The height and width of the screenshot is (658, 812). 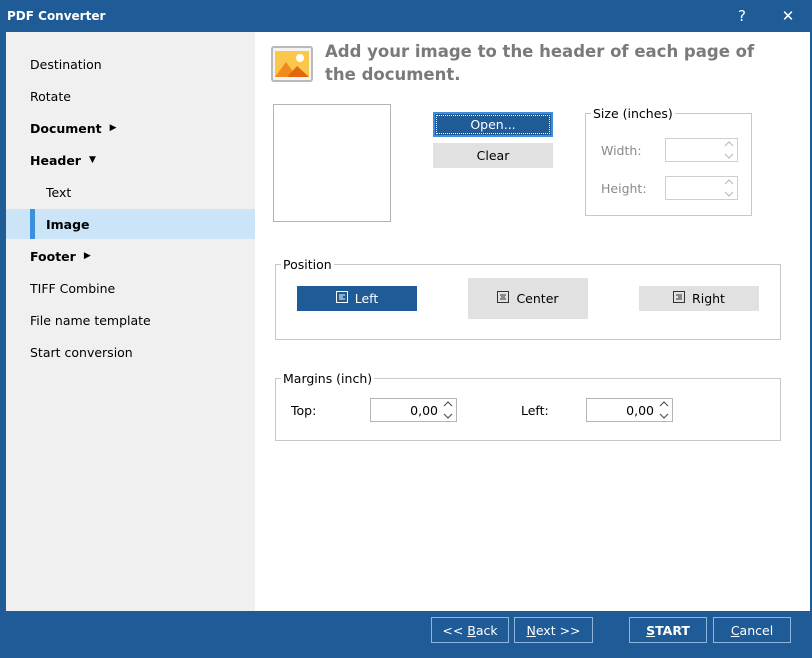 I want to click on position-center-label: Center, so click(x=537, y=298).